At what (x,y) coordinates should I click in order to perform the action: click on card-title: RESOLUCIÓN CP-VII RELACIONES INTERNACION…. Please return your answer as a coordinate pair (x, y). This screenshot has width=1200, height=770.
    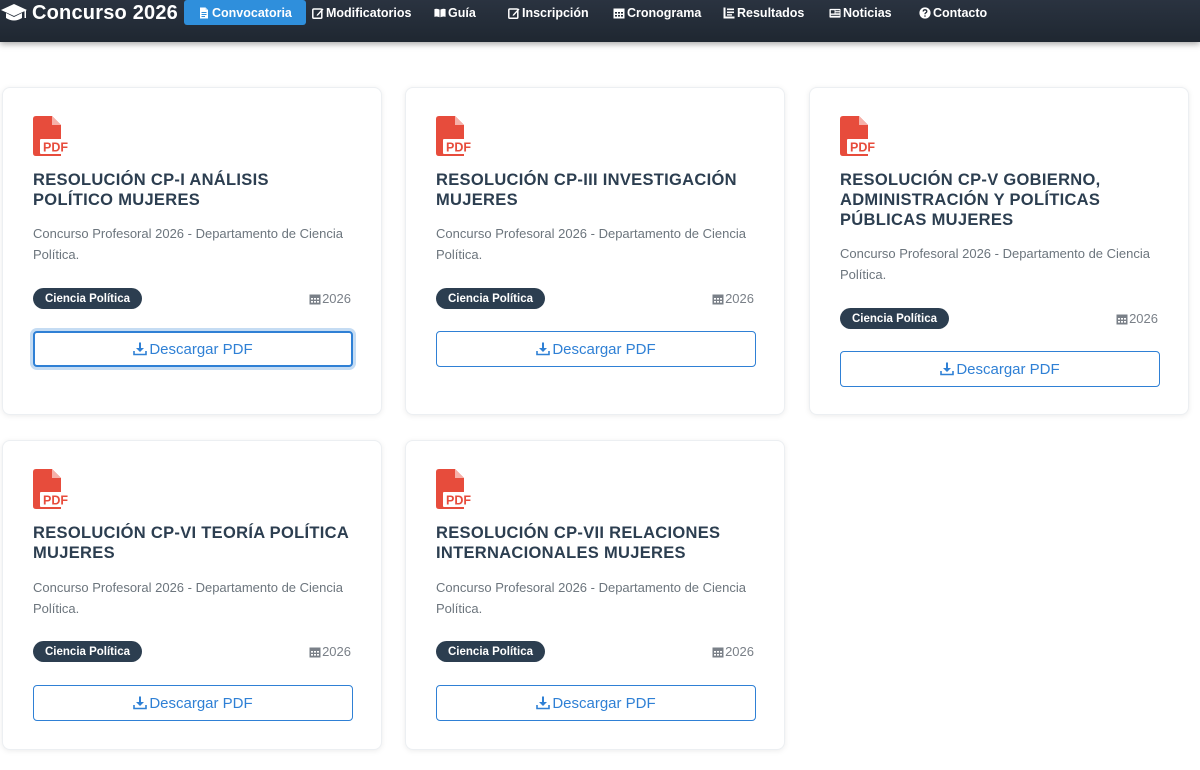
    Looking at the image, I should click on (578, 543).